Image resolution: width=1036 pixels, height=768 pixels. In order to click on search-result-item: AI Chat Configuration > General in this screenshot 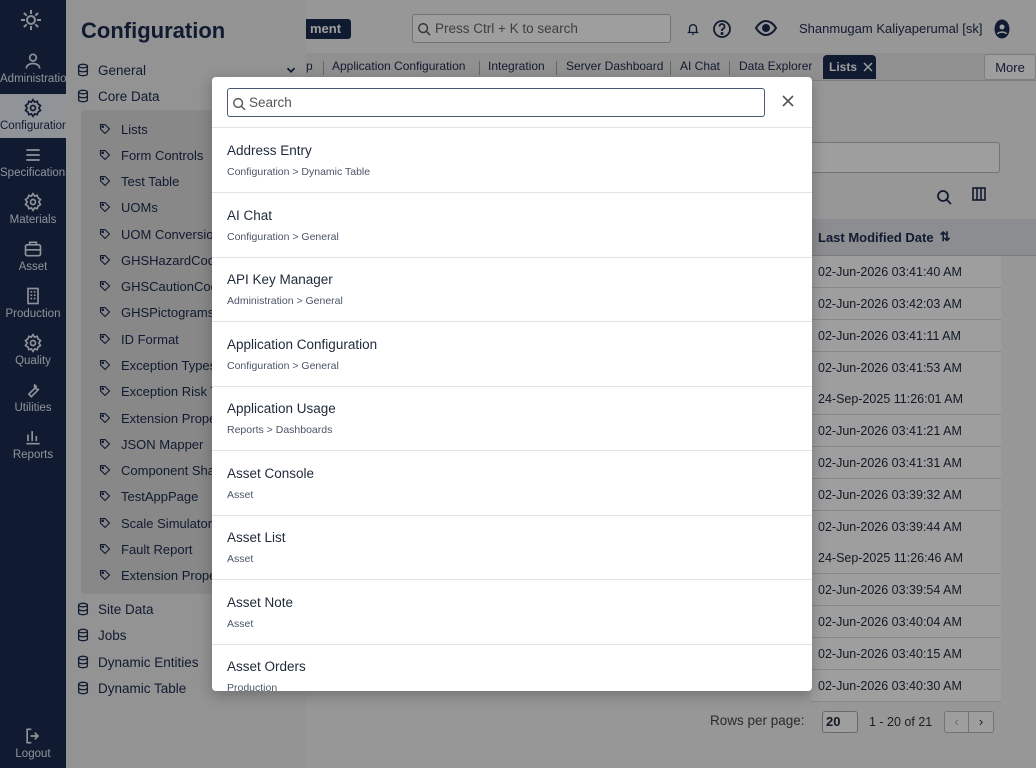, I will do `click(512, 225)`.